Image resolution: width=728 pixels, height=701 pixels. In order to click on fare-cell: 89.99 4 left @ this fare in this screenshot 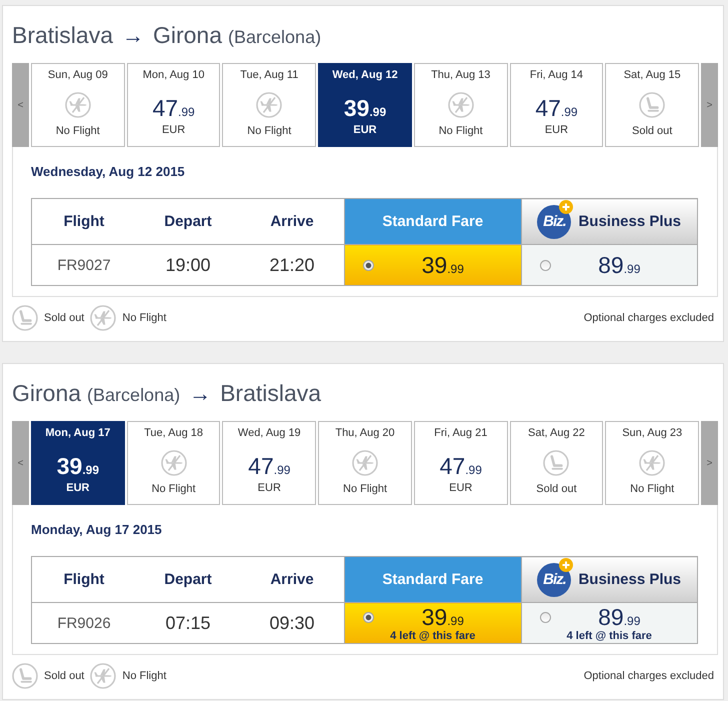, I will do `click(609, 623)`.